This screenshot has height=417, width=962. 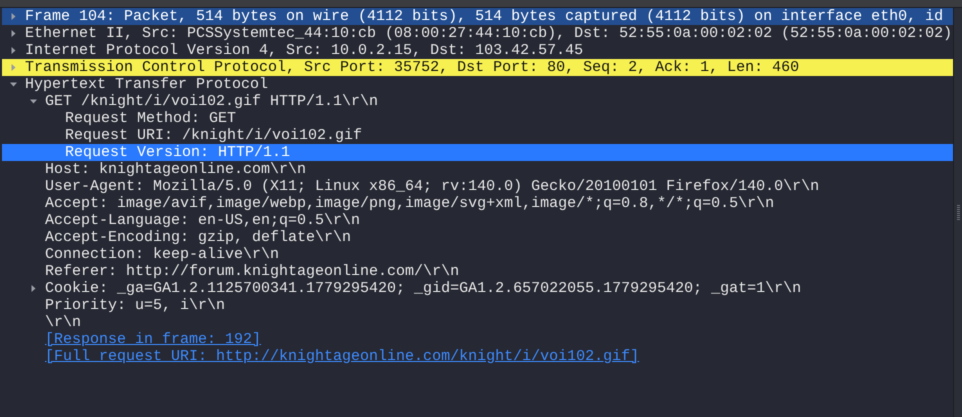 What do you see at coordinates (477, 152) in the screenshot?
I see `tree-row: Request Version: HTTP/1.1` at bounding box center [477, 152].